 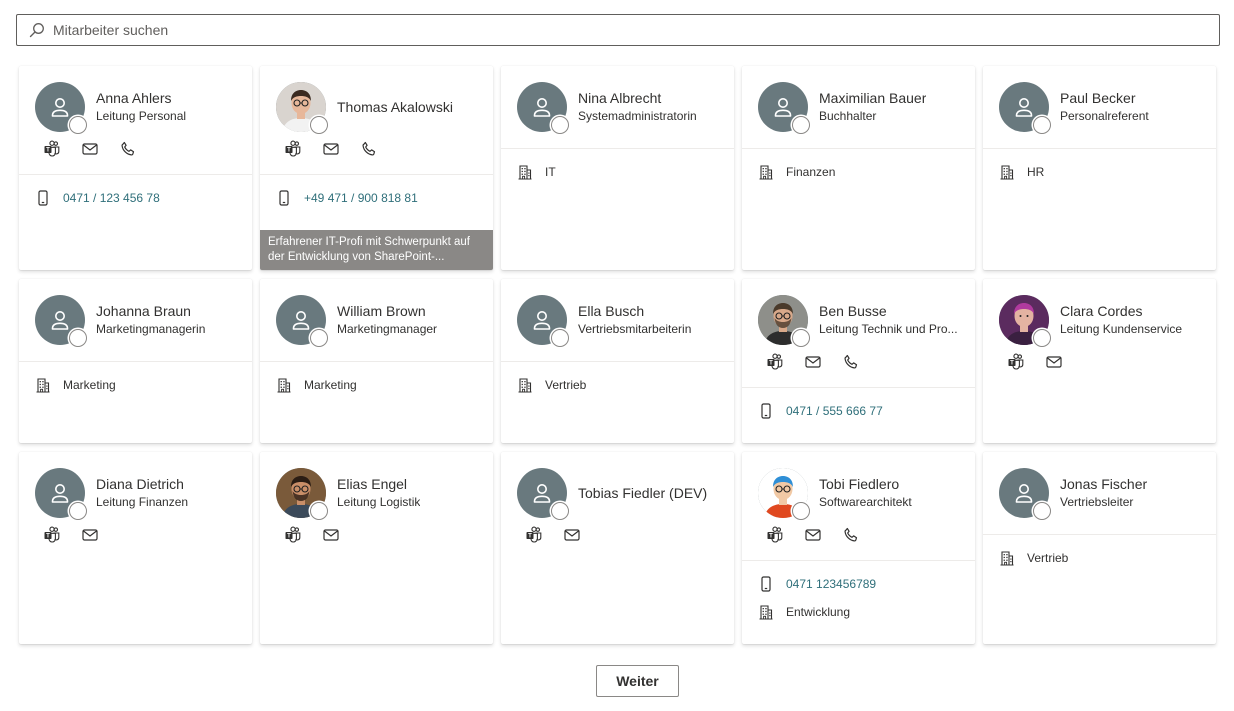 What do you see at coordinates (284, 198) in the screenshot?
I see `mobile-phone-icon` at bounding box center [284, 198].